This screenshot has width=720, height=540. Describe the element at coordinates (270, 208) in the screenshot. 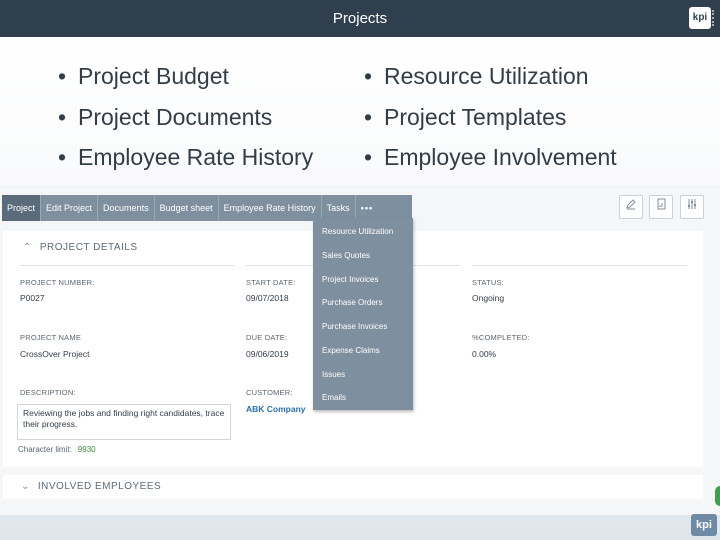

I see `tab-employee-rate-history: Employee Rate History` at that location.